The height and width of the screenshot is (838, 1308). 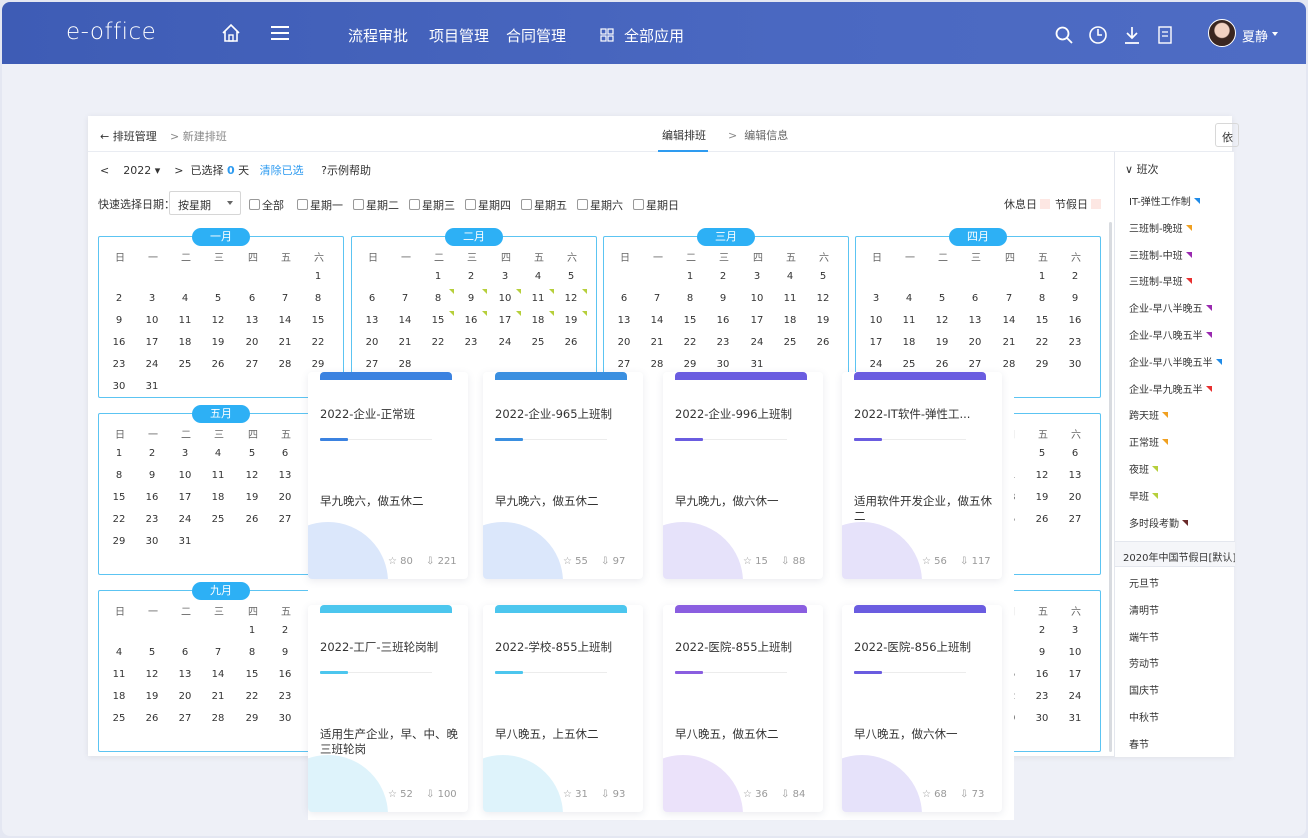 What do you see at coordinates (758, 135) in the screenshot?
I see `step-edit-info: > 编辑信息` at bounding box center [758, 135].